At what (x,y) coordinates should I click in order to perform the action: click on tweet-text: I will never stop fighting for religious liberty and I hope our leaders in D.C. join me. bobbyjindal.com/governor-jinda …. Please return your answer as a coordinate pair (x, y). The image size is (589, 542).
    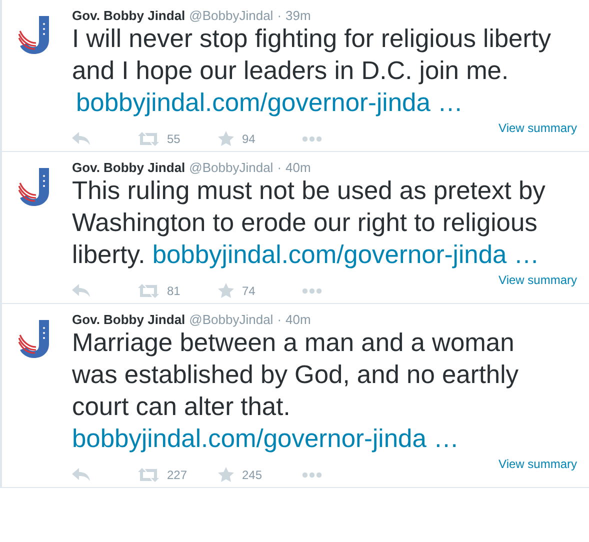
    Looking at the image, I should click on (316, 71).